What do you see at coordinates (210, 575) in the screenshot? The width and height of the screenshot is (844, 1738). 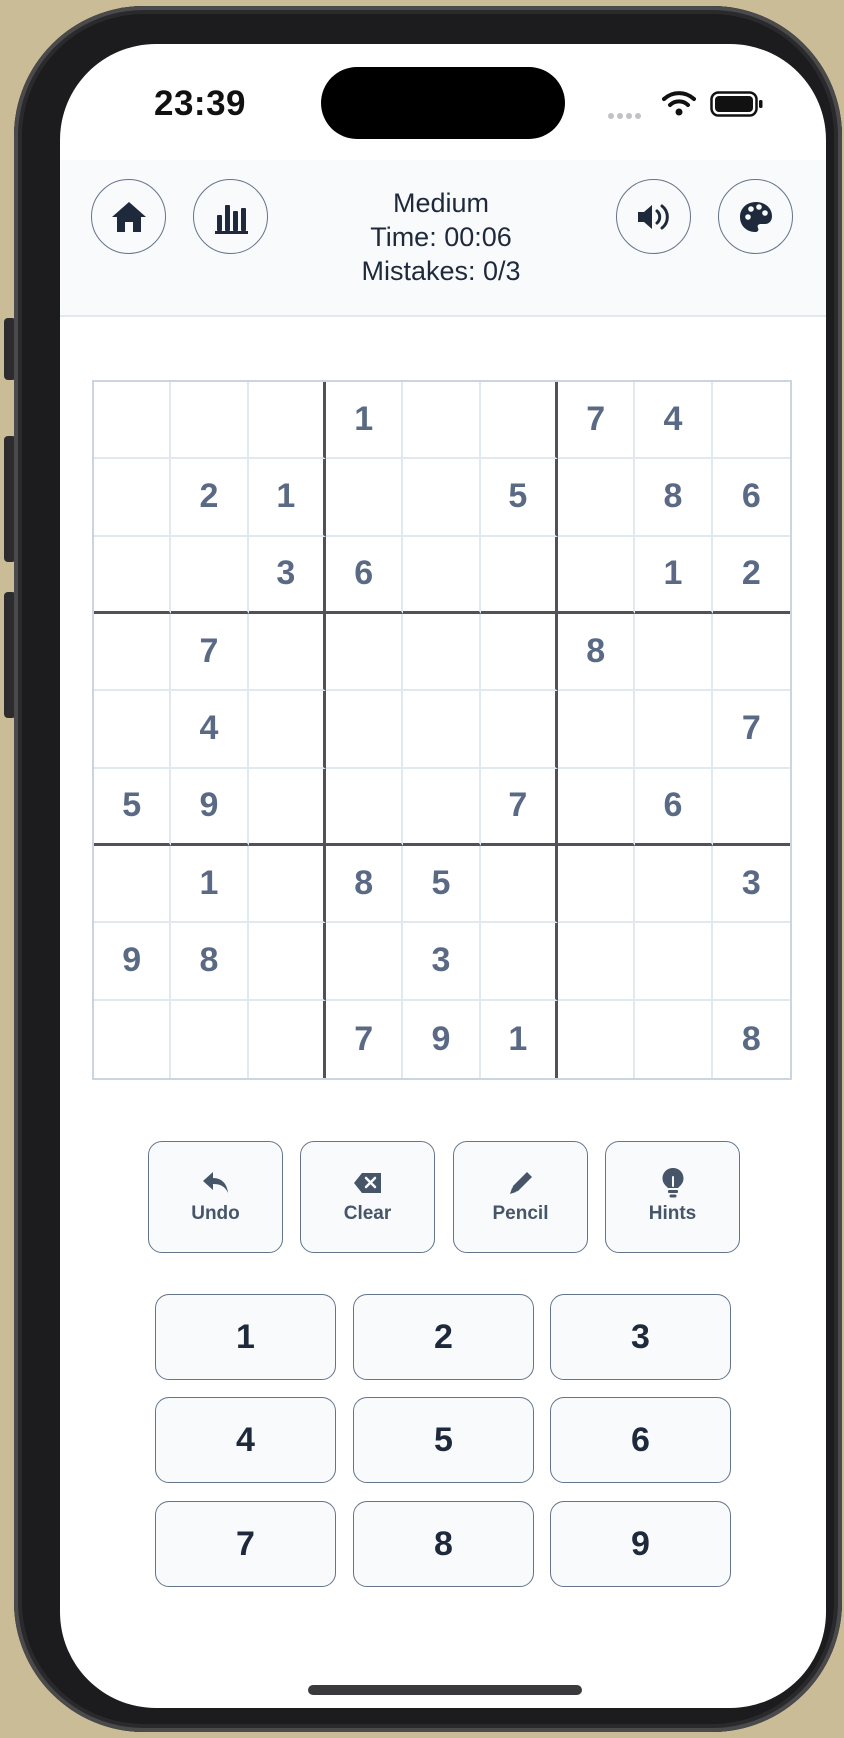 I see `sudoku-cell-r3c2` at bounding box center [210, 575].